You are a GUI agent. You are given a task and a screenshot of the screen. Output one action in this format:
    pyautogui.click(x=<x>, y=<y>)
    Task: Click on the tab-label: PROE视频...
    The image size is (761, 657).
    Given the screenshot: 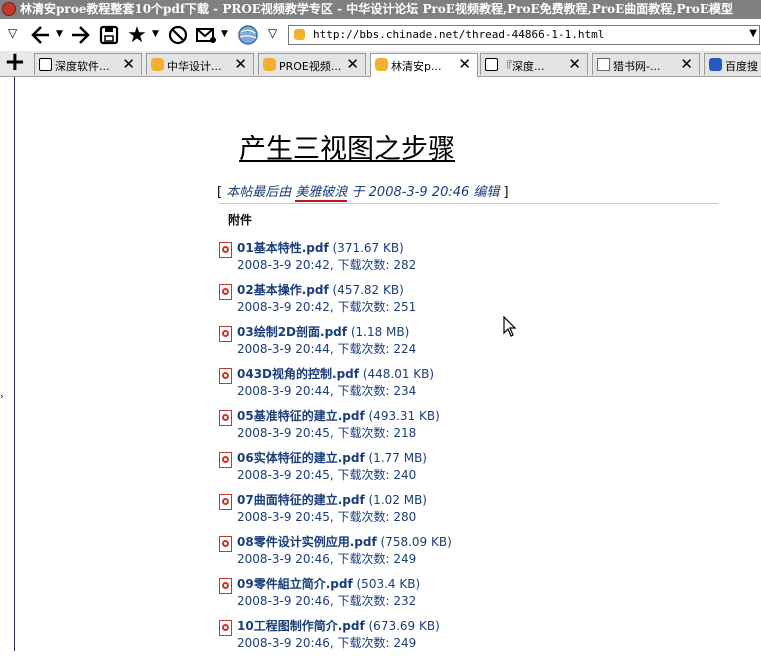 What is the action you would take?
    pyautogui.click(x=310, y=66)
    